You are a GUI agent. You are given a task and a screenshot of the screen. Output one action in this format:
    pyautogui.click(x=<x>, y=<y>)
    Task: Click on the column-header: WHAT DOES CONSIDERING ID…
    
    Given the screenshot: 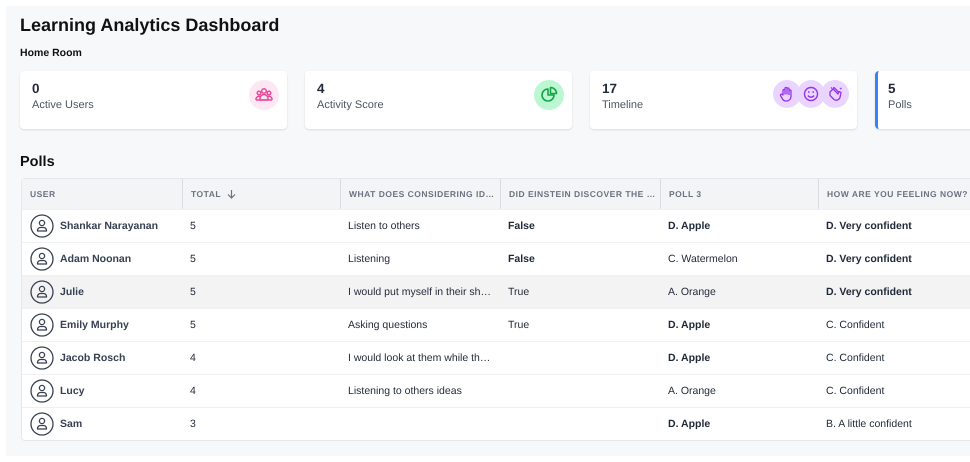 What is the action you would take?
    pyautogui.click(x=420, y=194)
    